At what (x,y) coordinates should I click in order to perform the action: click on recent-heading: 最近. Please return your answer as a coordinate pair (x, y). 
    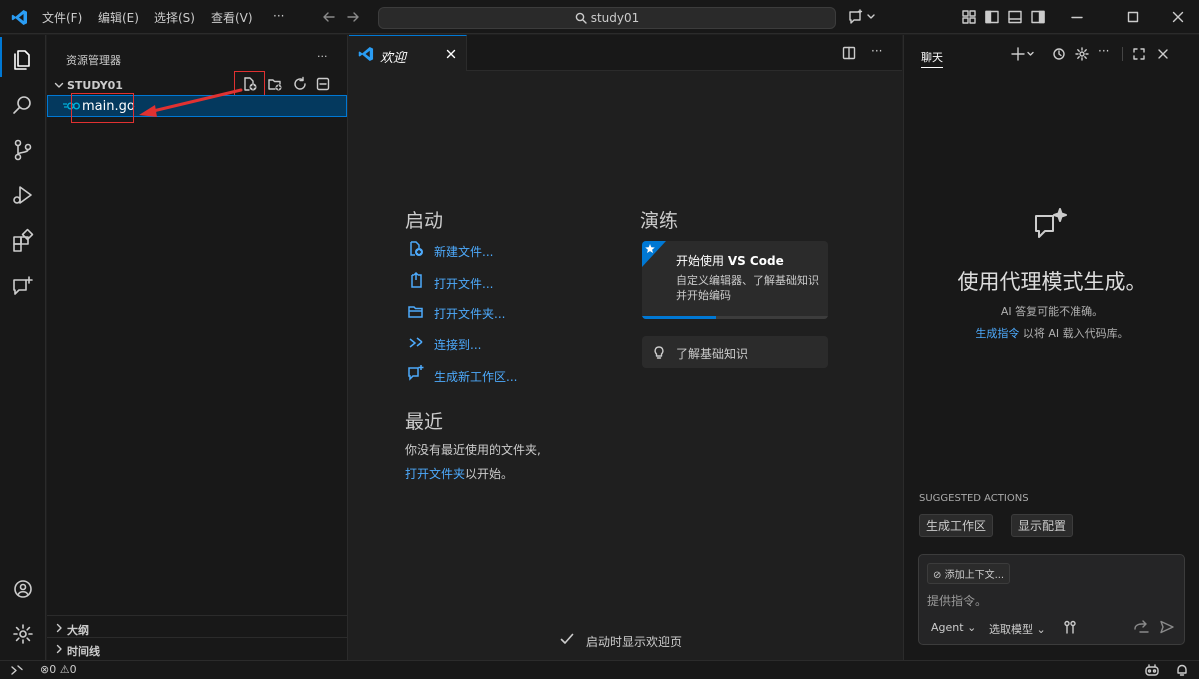
    Looking at the image, I should click on (424, 422).